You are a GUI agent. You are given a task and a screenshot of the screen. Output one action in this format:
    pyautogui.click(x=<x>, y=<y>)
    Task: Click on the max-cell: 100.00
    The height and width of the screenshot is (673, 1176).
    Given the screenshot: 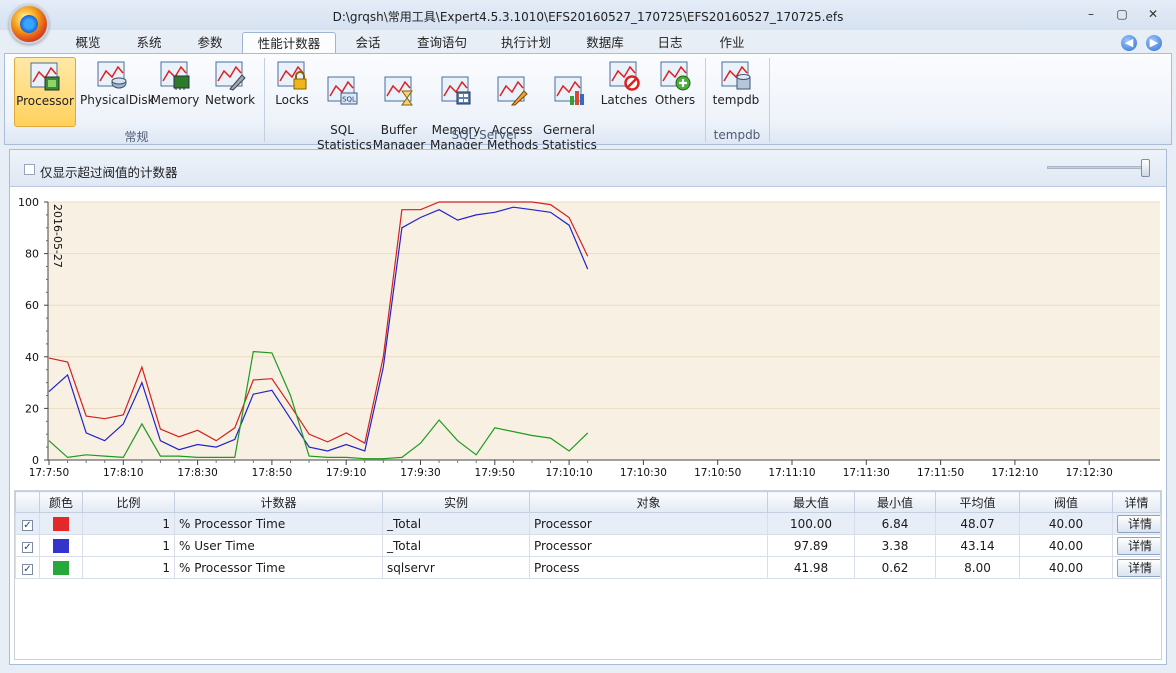 What is the action you would take?
    pyautogui.click(x=811, y=523)
    